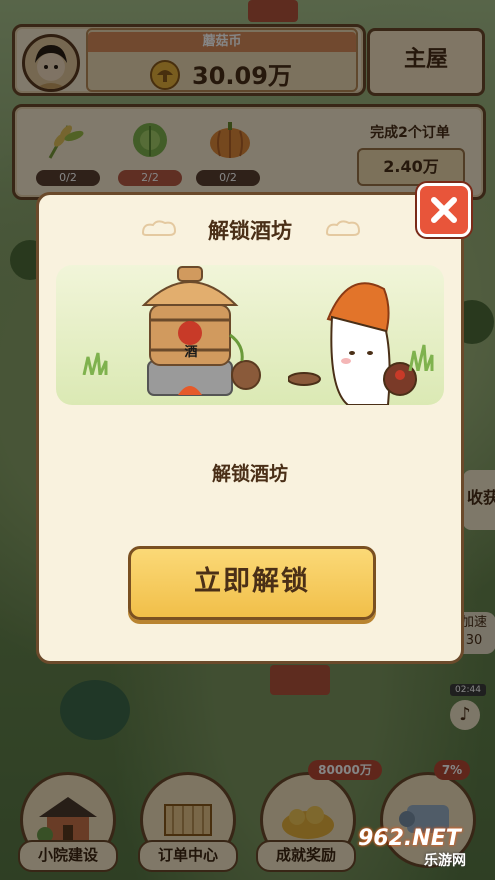 Image resolution: width=495 pixels, height=880 pixels. I want to click on dialog-description: 解锁酒坊, so click(249, 474).